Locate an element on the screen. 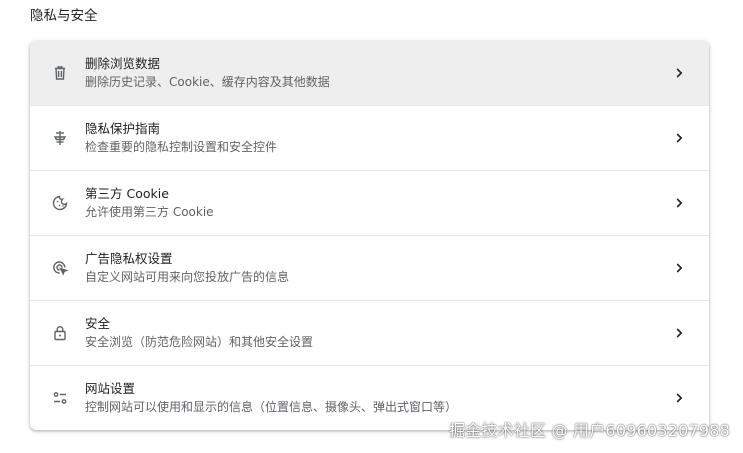 The image size is (743, 453). row-title: 安全 is located at coordinates (98, 323).